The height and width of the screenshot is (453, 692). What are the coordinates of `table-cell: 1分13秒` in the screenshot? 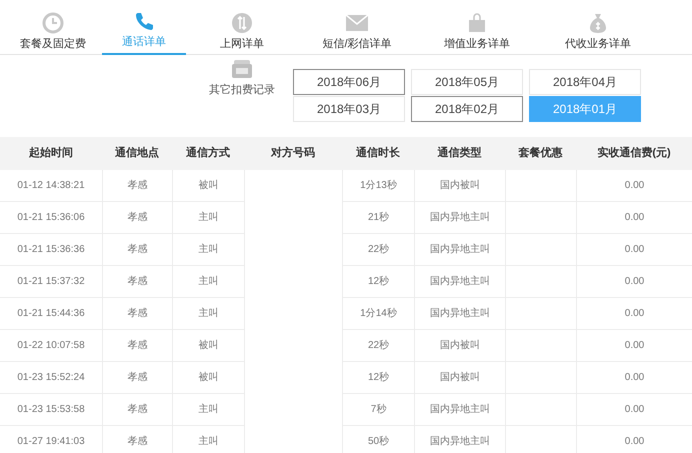 It's located at (378, 186).